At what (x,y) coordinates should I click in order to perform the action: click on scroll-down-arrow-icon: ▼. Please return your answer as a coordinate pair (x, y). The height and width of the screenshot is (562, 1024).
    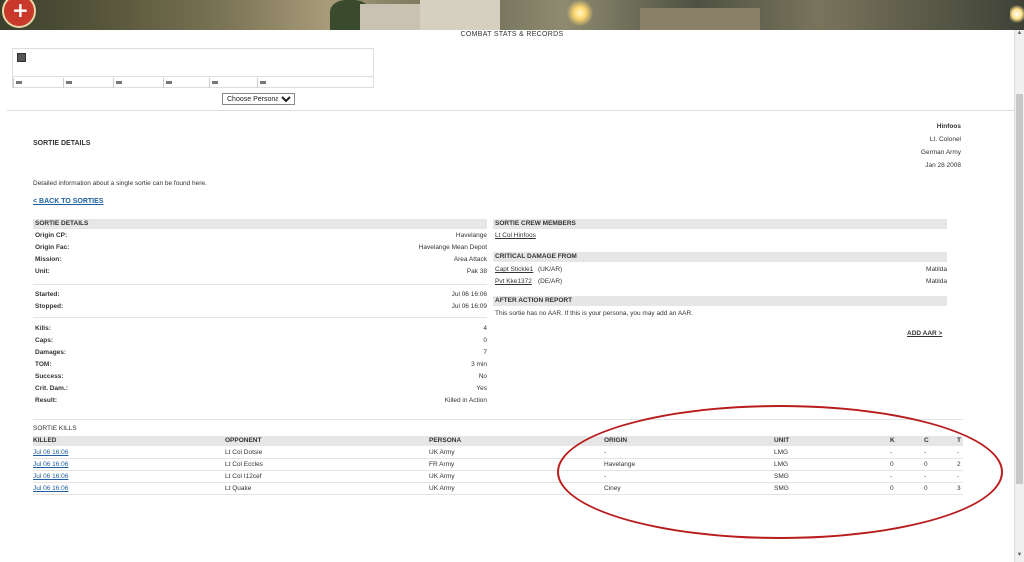
    Looking at the image, I should click on (1019, 555).